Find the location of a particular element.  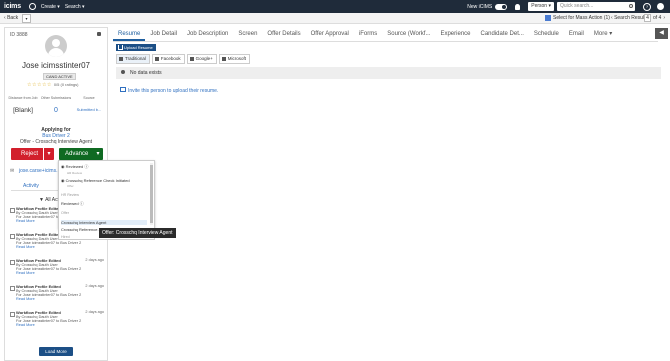

tab-experience: Experience is located at coordinates (455, 34).